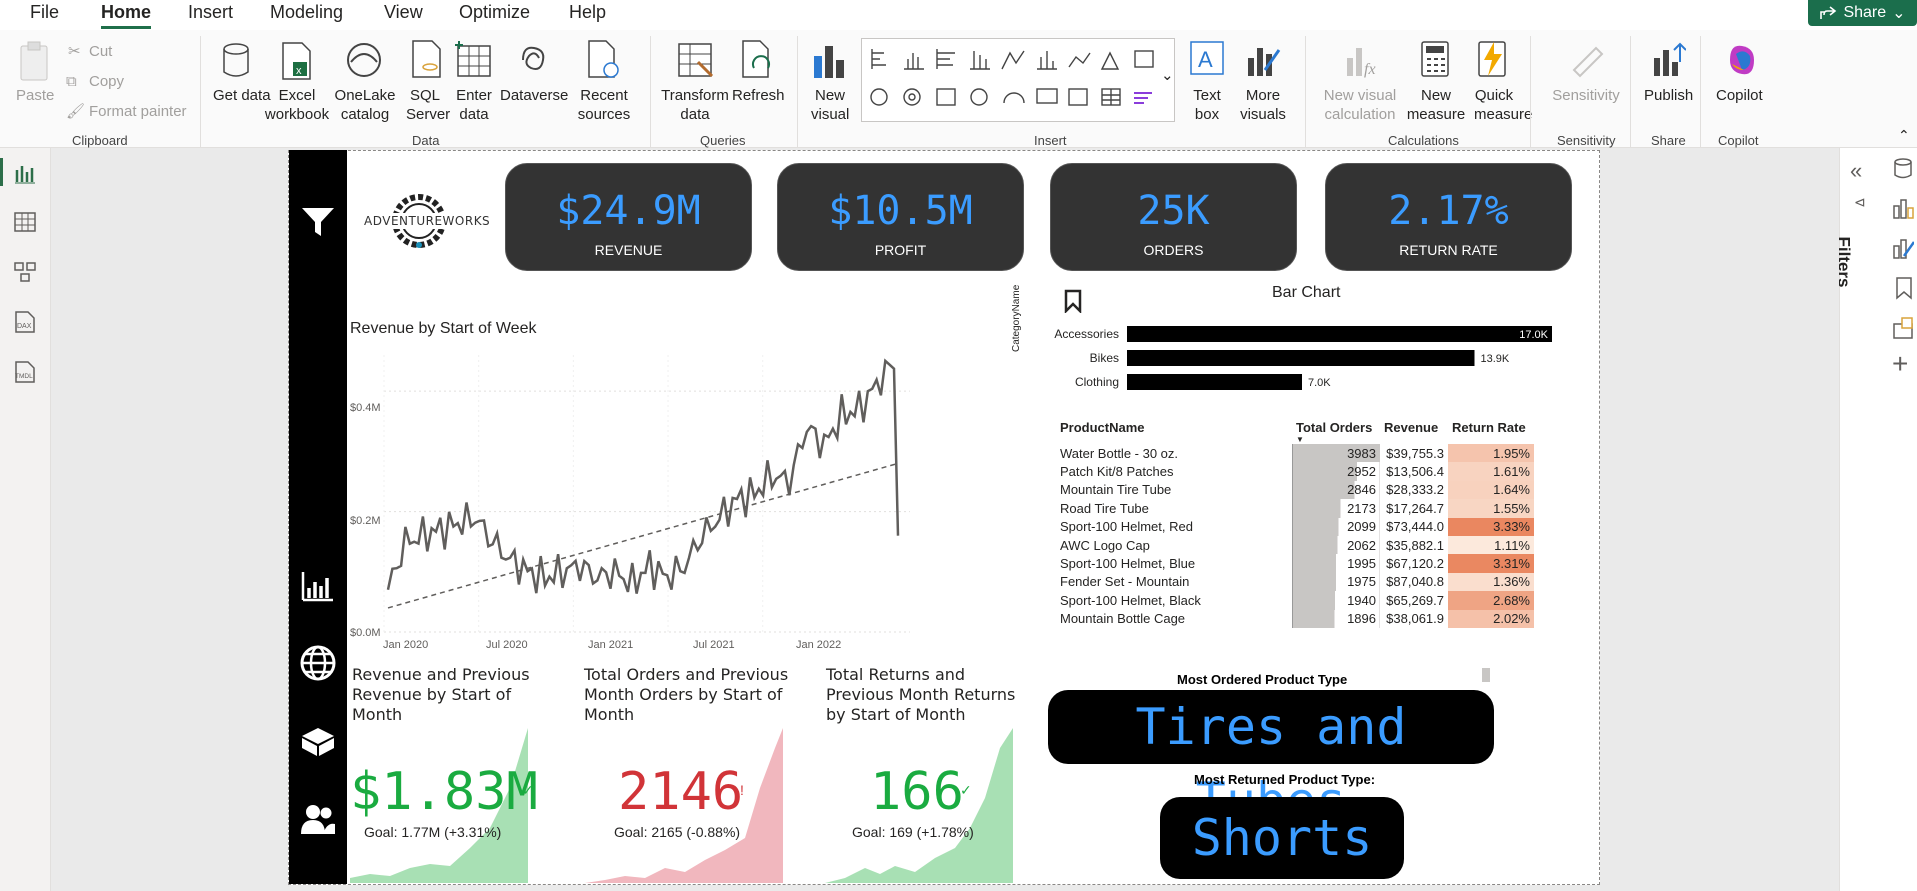 This screenshot has width=1917, height=891. I want to click on selection-pane-icon, so click(1903, 328).